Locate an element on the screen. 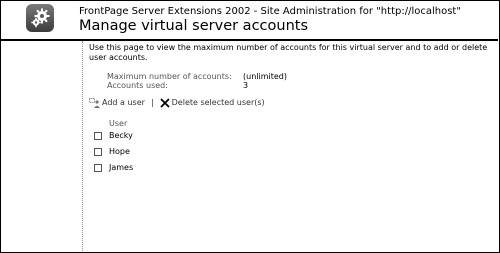  stat-value: (unlimited) is located at coordinates (265, 76).